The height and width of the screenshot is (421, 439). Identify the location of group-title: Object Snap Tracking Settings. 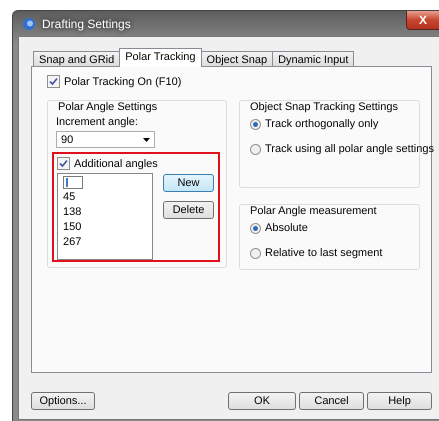
(324, 107).